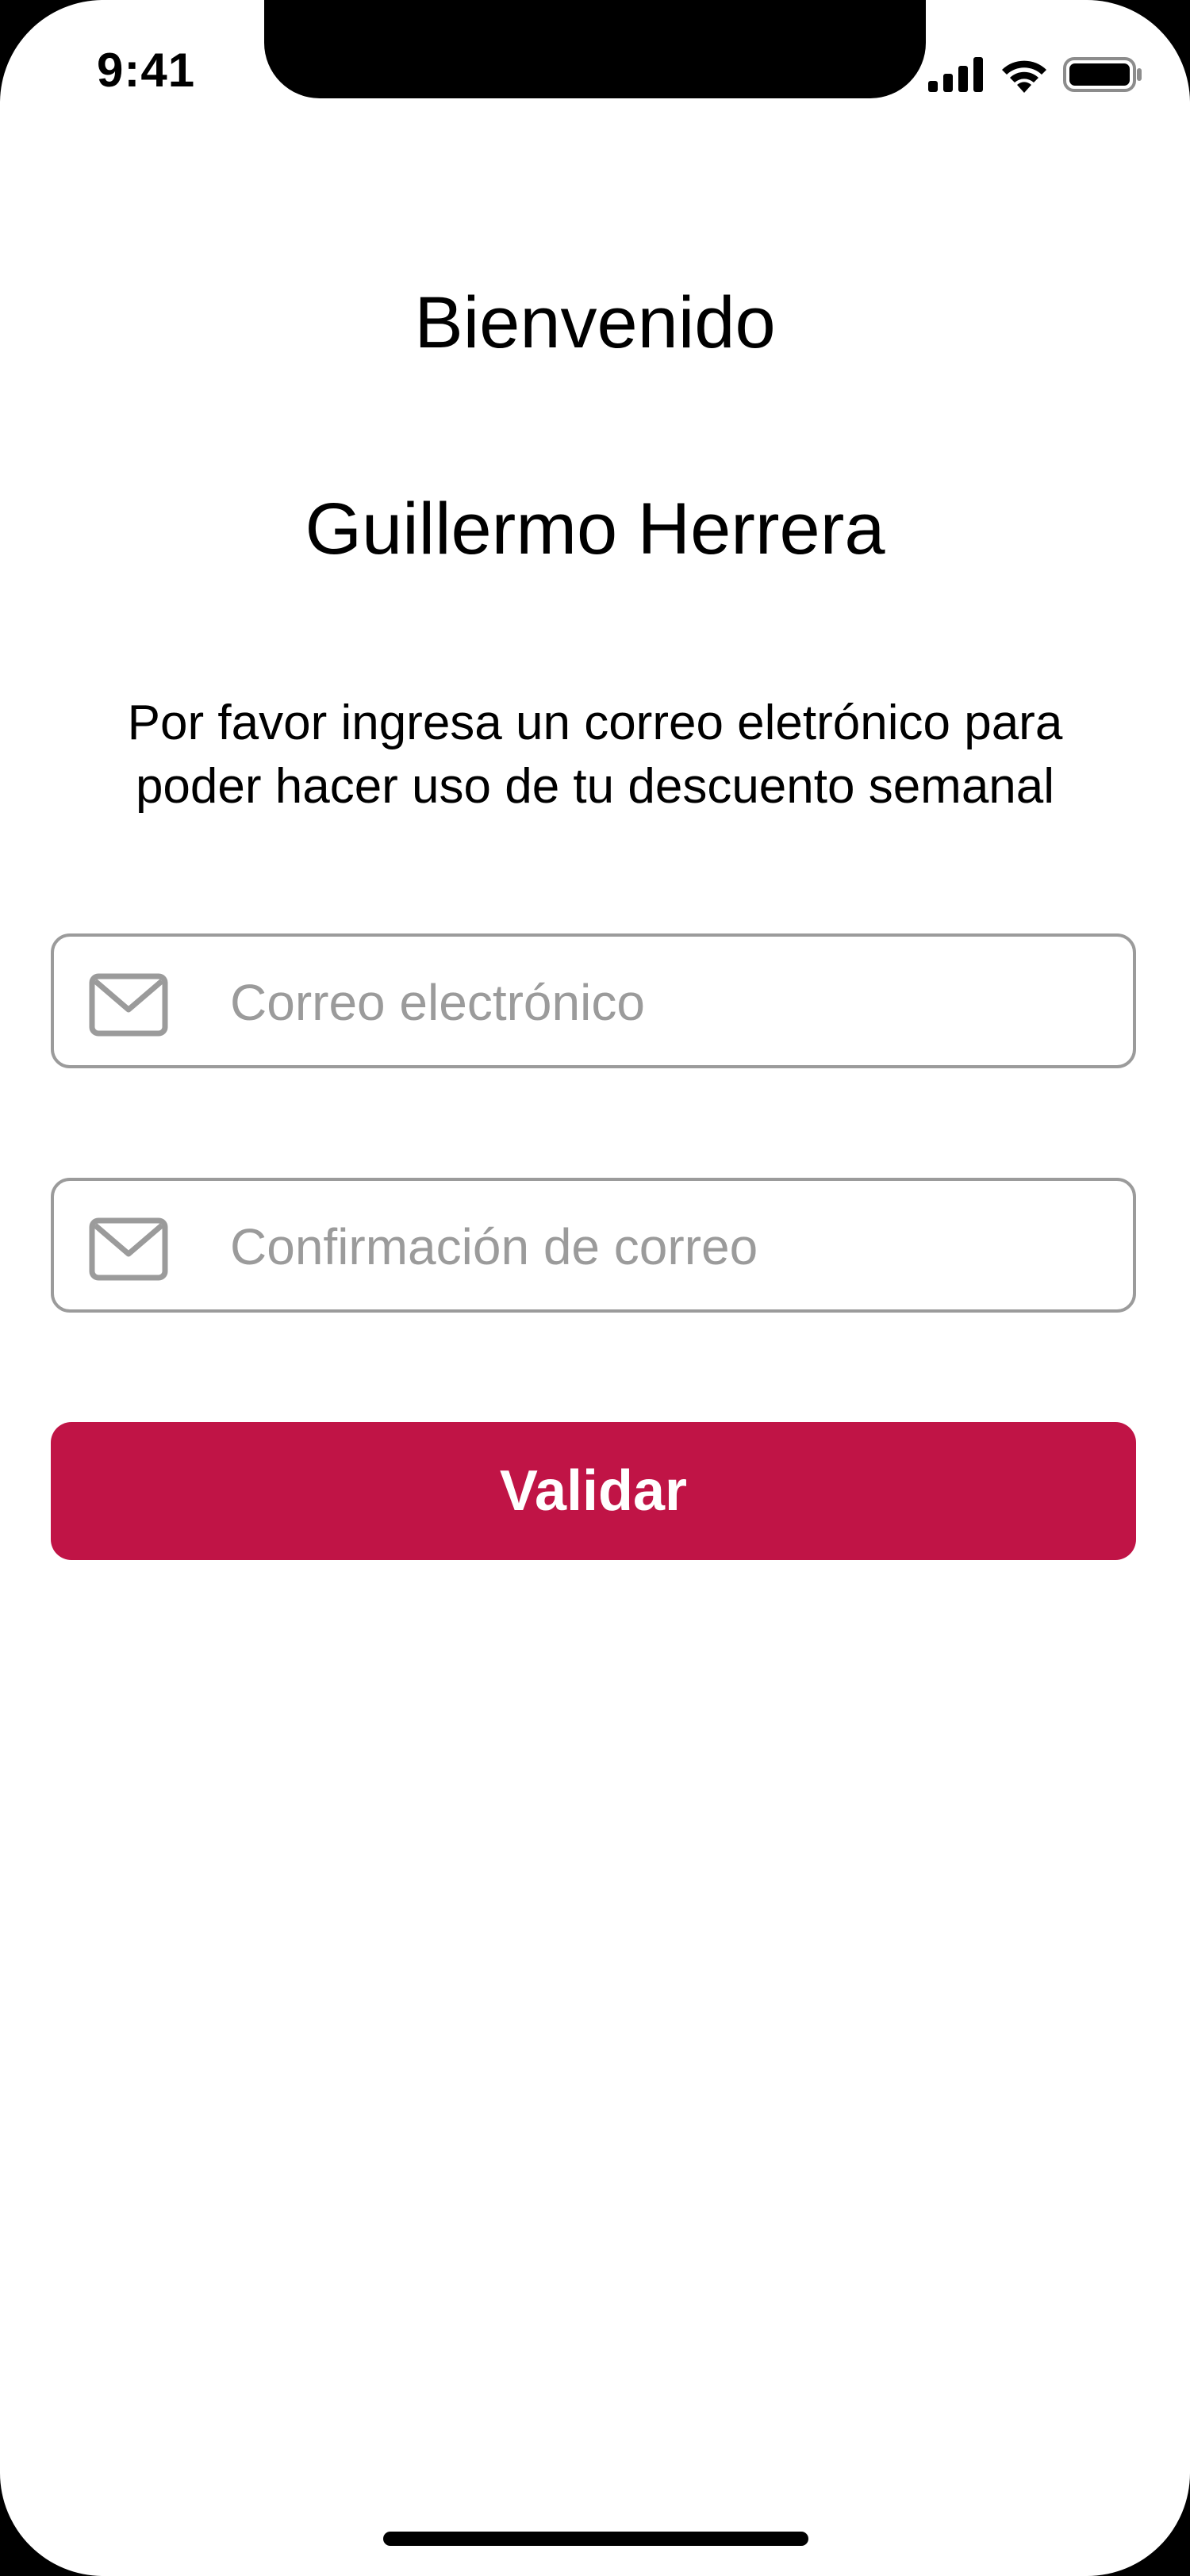 This screenshot has height=2576, width=1190. I want to click on cellular-signal-icon, so click(956, 74).